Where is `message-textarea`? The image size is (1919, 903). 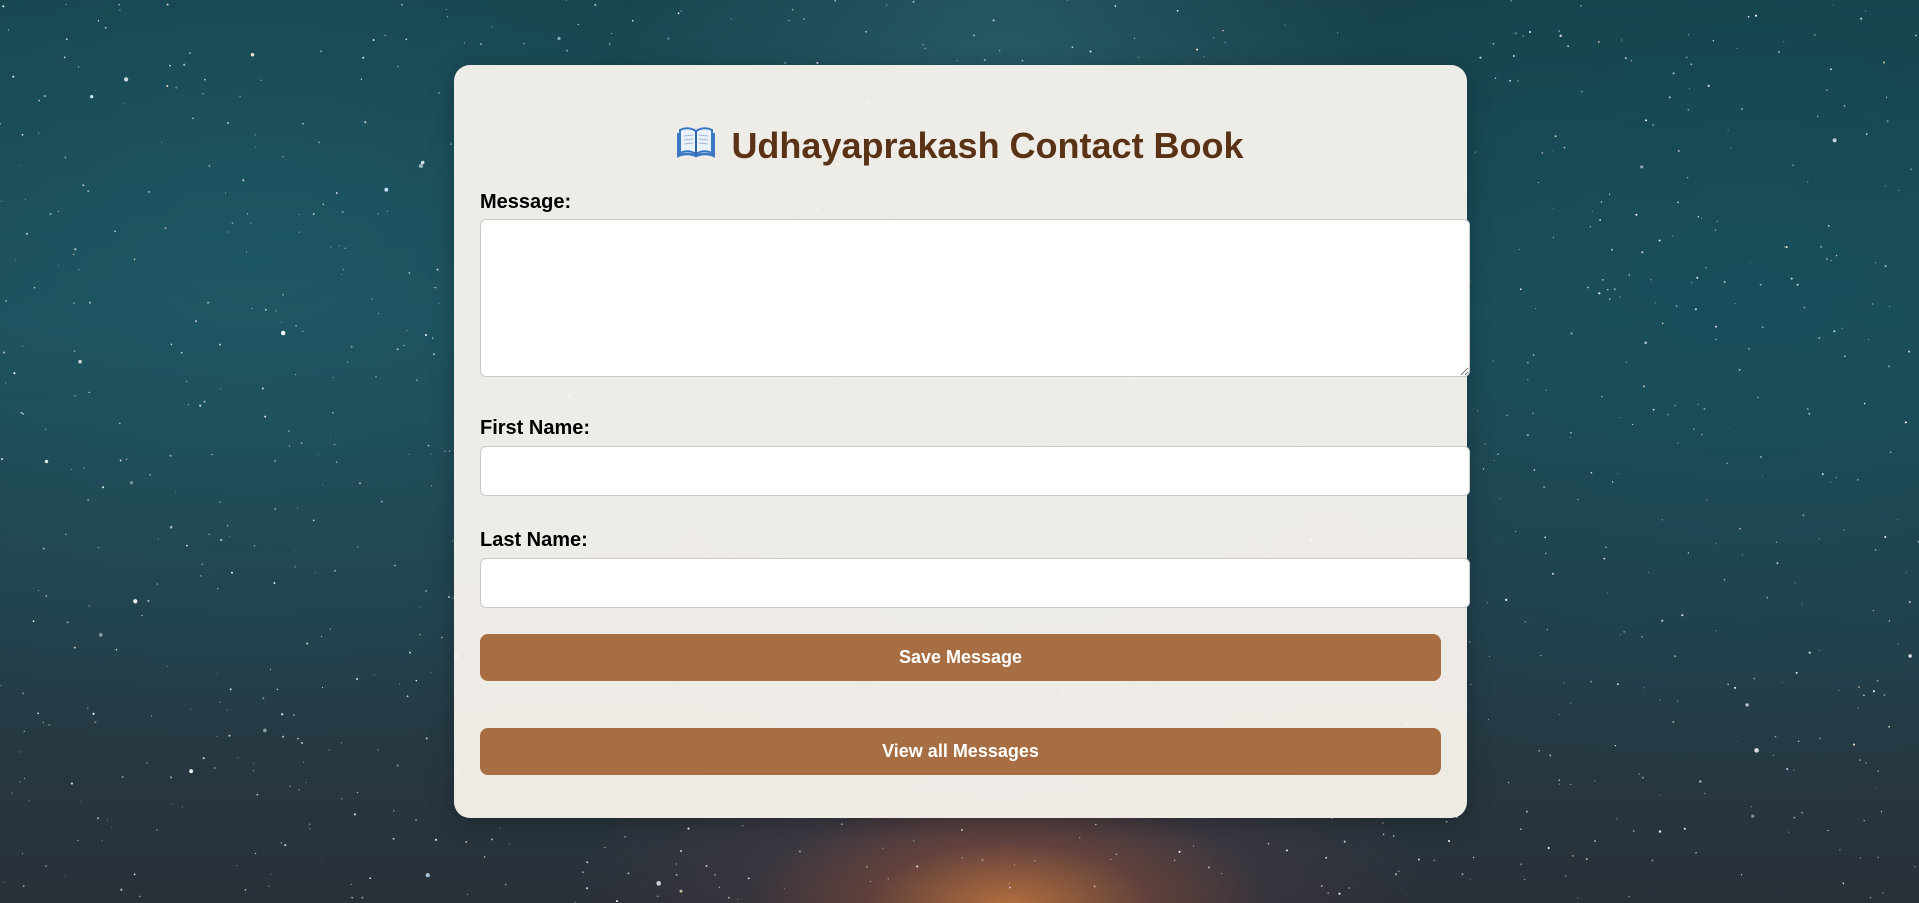 message-textarea is located at coordinates (975, 298).